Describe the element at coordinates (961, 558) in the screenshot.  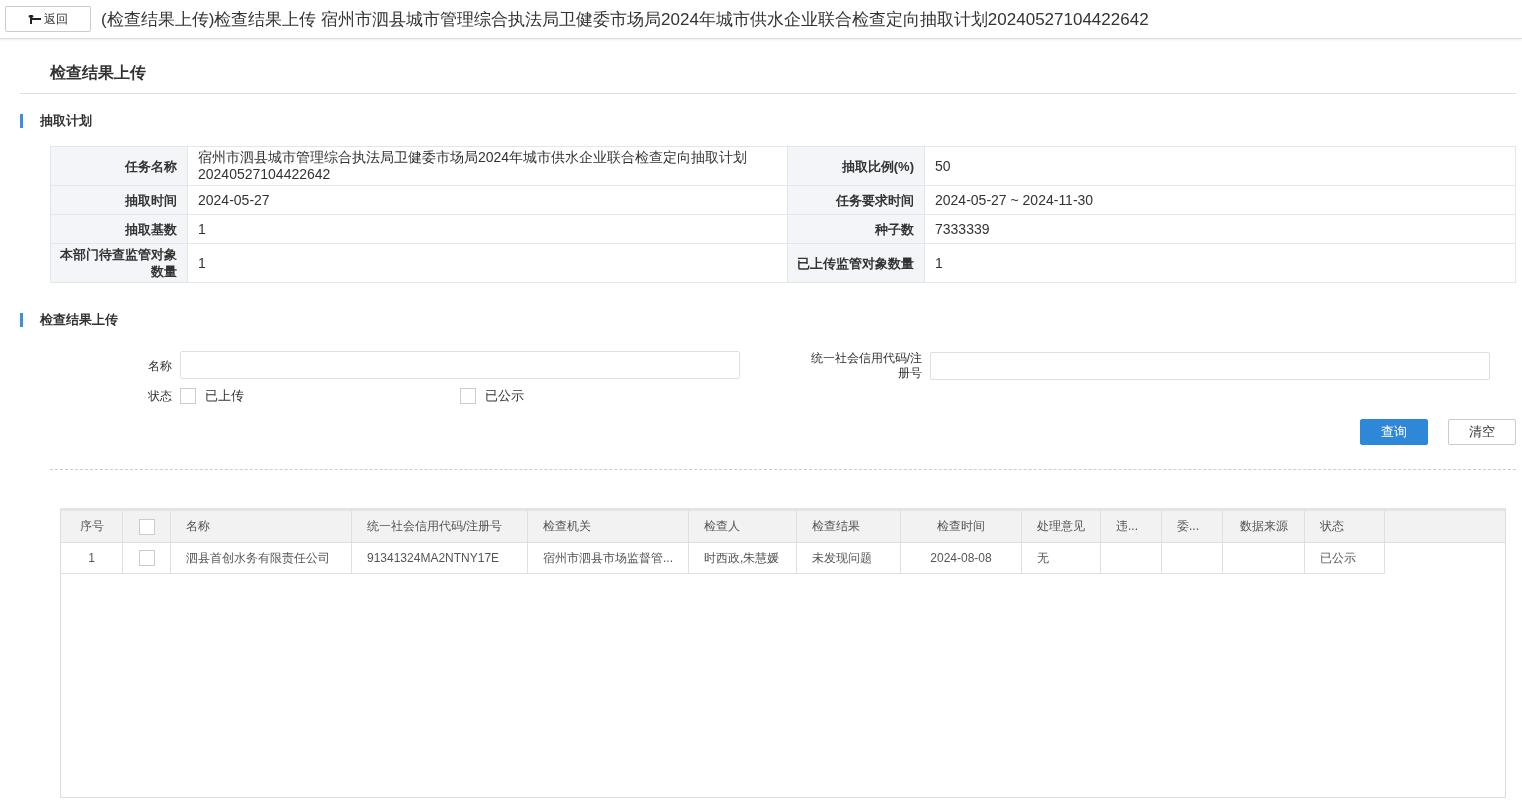
I see `table-cell: 2024-08-08` at that location.